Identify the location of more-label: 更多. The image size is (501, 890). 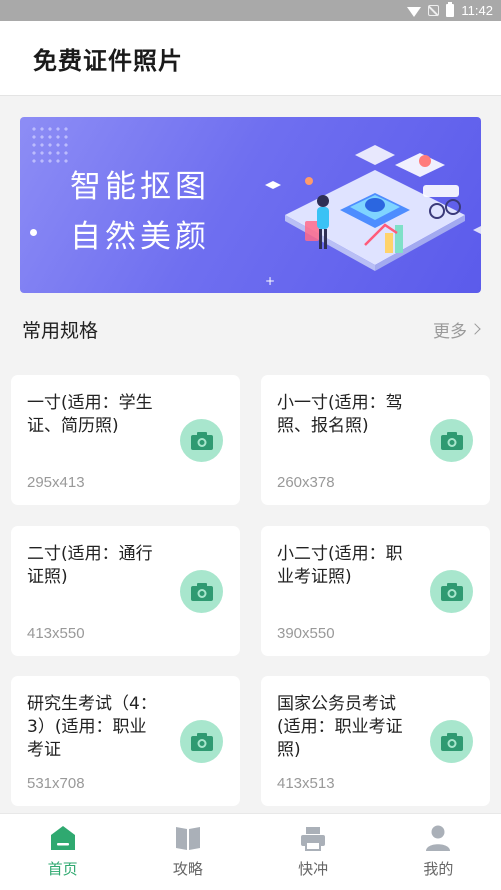
(450, 331).